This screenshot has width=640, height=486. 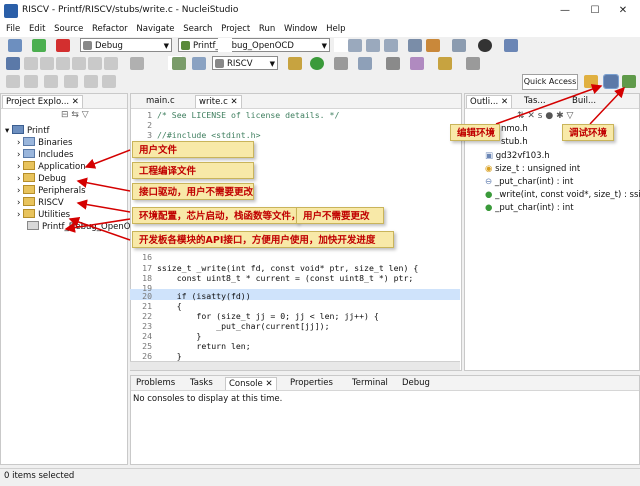 What do you see at coordinates (340, 215) in the screenshot?
I see `callout-riscv-extra: 用户不需要更改` at bounding box center [340, 215].